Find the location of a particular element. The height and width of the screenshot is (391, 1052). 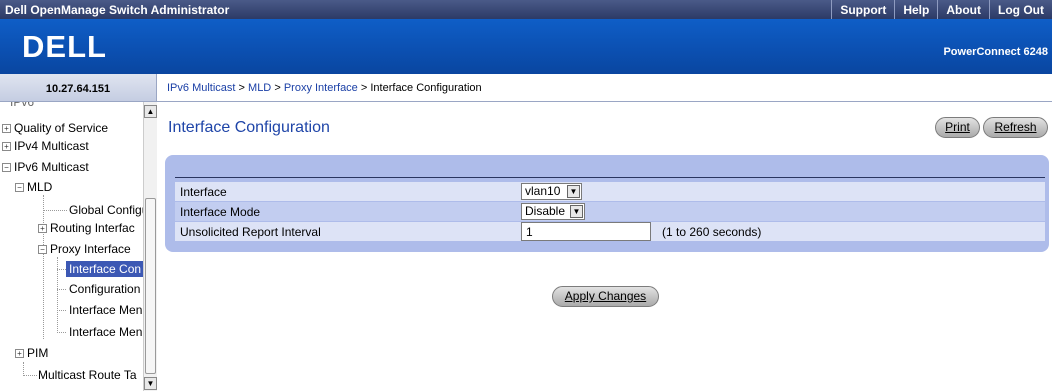

interface-mode-value: Disable is located at coordinates (545, 211).